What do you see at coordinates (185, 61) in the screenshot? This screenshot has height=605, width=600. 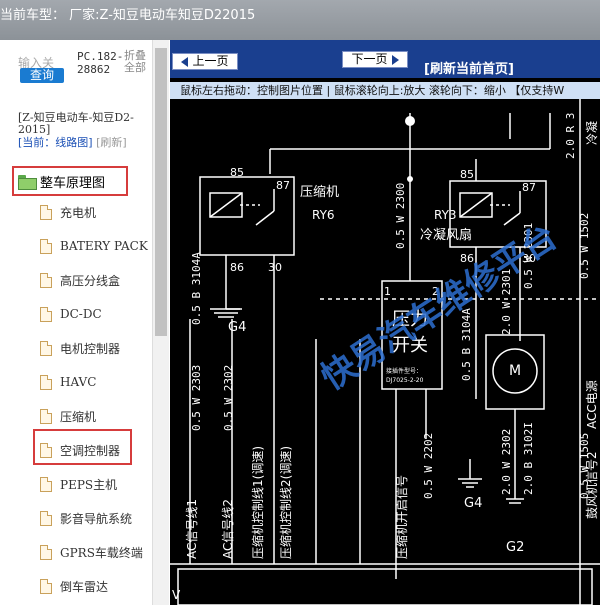 I see `arrow-left-icon` at bounding box center [185, 61].